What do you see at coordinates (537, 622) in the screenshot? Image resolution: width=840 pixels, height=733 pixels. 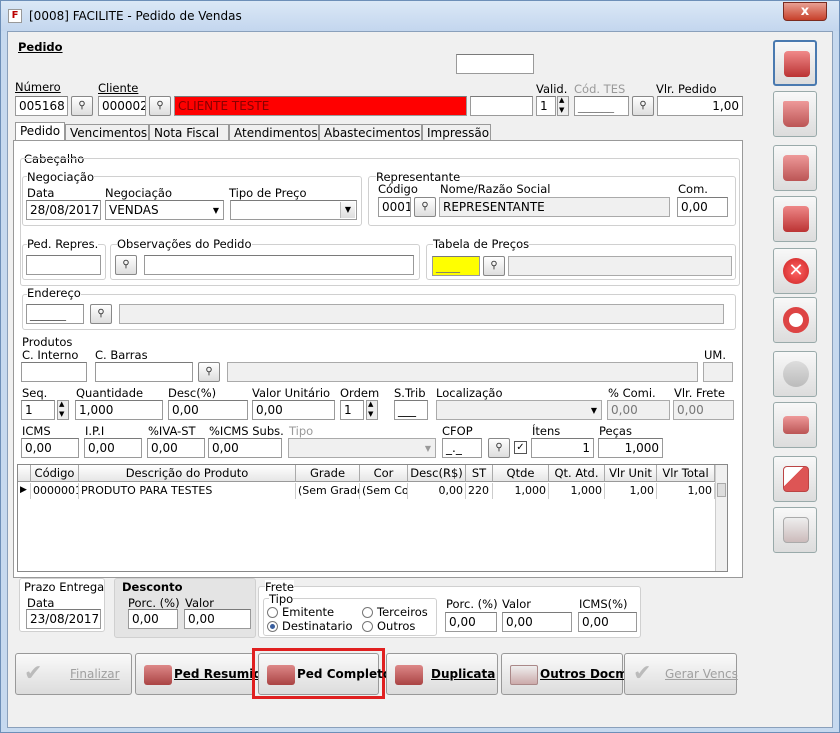 I see `frete-valor-field: 0,00` at bounding box center [537, 622].